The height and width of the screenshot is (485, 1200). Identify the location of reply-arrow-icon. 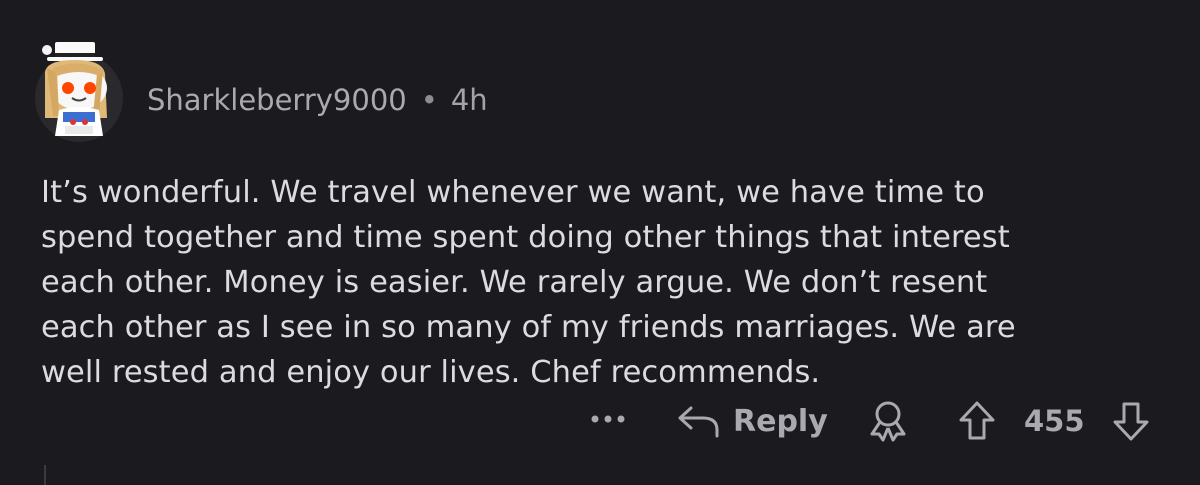
(698, 422).